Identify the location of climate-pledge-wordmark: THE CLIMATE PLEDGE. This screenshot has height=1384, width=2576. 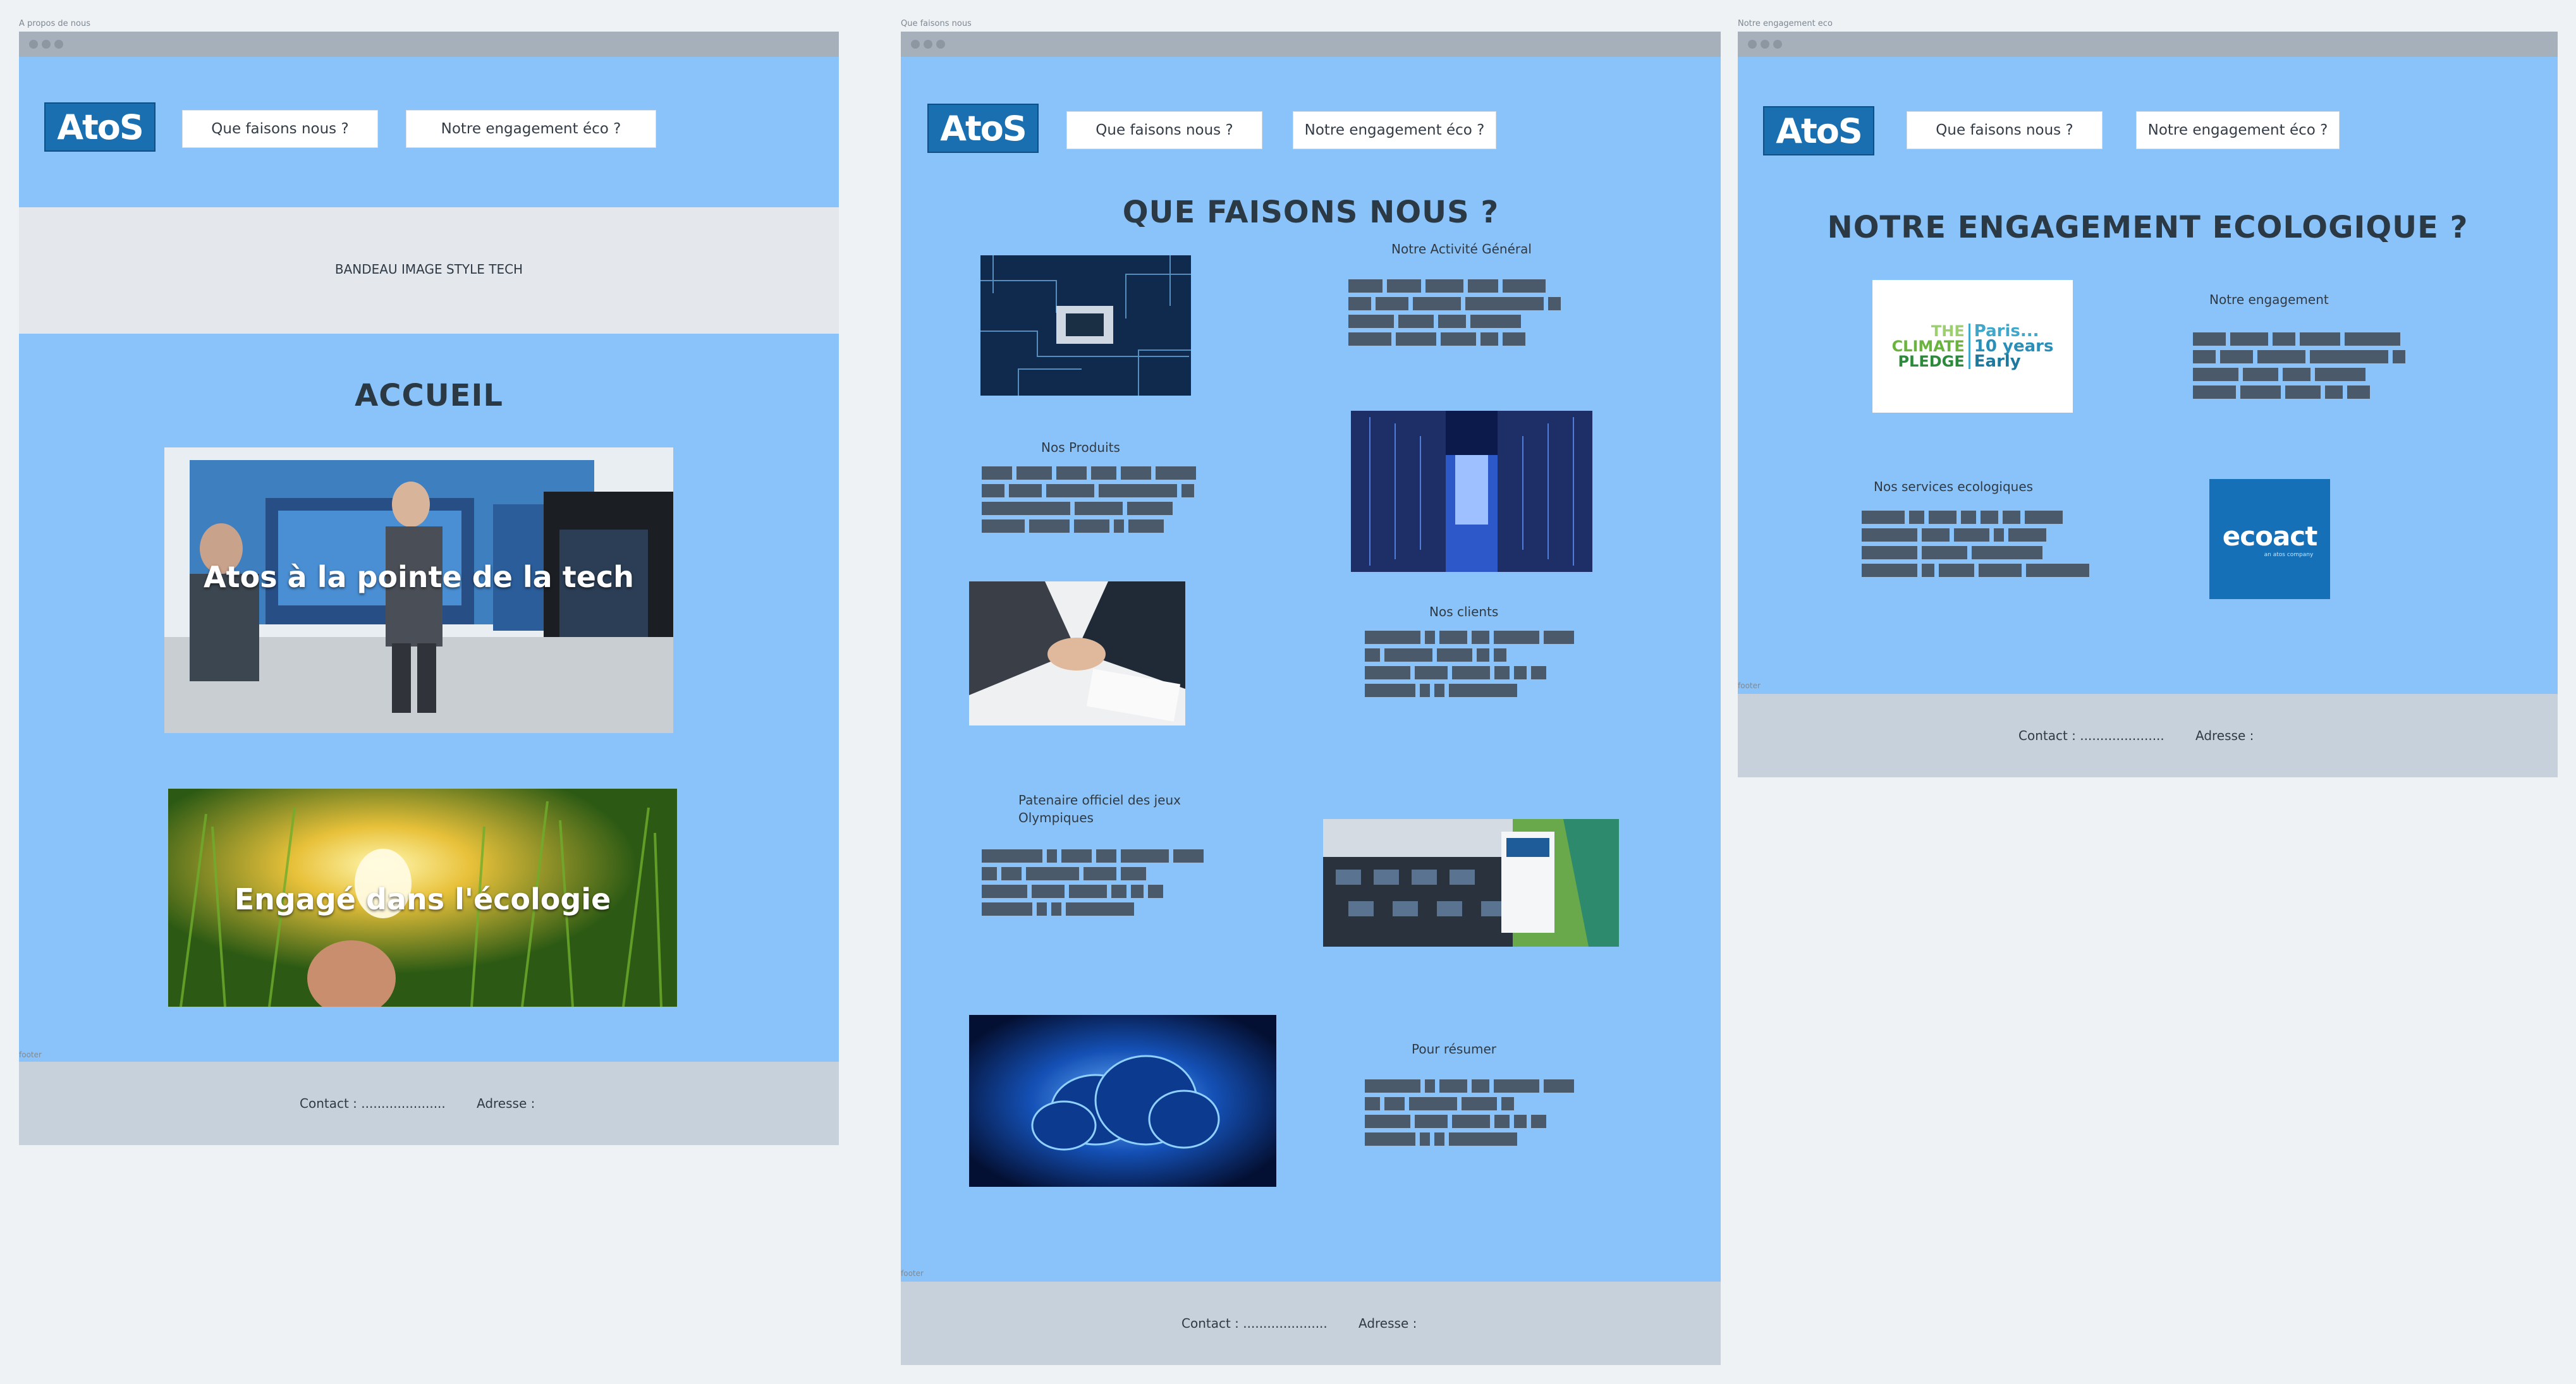
(1928, 346).